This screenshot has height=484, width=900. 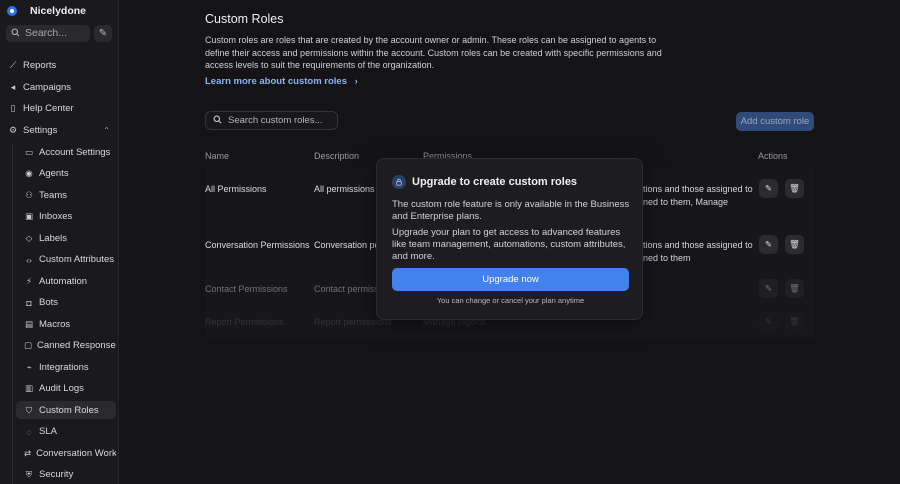 I want to click on sidebar-item-automation: ⚡ Automation, so click(x=66, y=281).